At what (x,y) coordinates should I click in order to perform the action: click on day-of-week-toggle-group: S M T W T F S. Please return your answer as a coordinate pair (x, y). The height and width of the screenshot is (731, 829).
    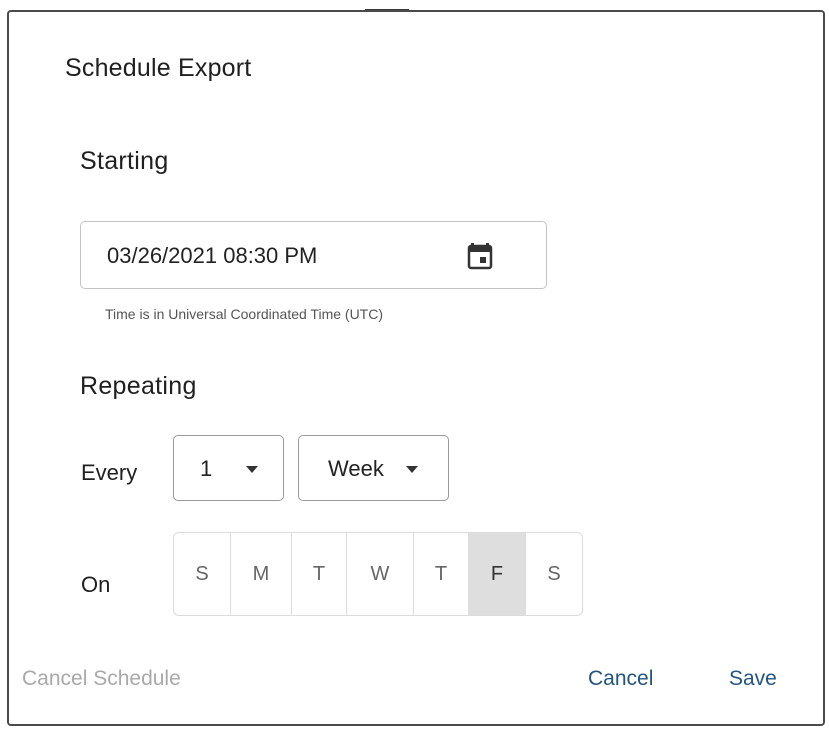
    Looking at the image, I should click on (378, 574).